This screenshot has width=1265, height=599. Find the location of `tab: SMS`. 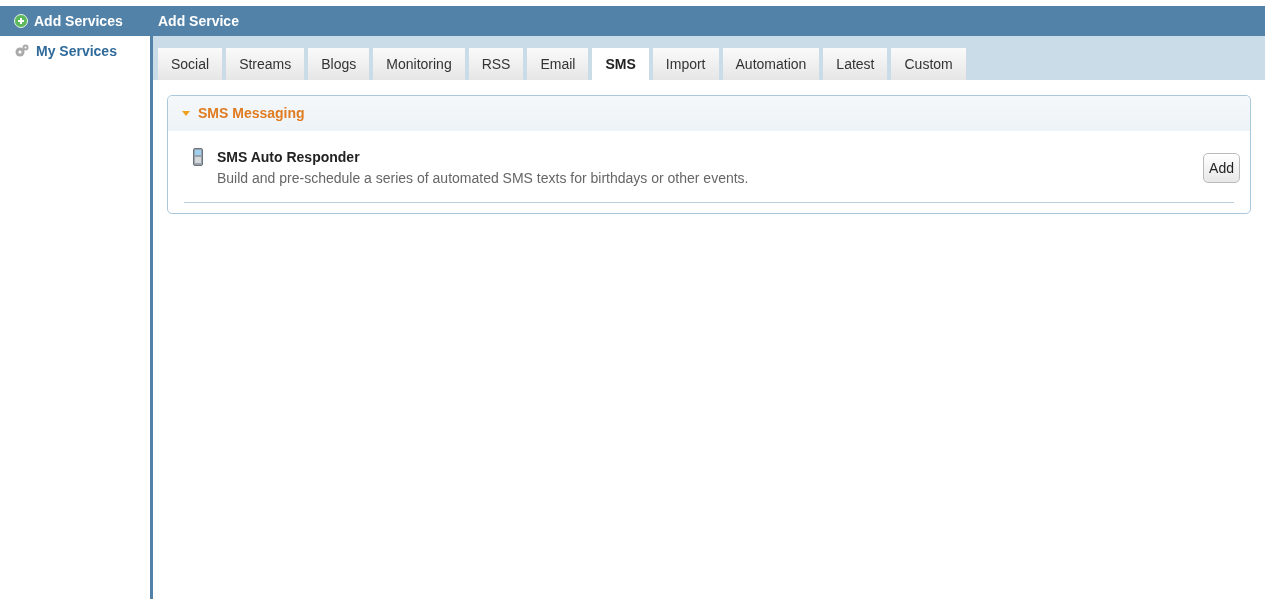

tab: SMS is located at coordinates (620, 64).